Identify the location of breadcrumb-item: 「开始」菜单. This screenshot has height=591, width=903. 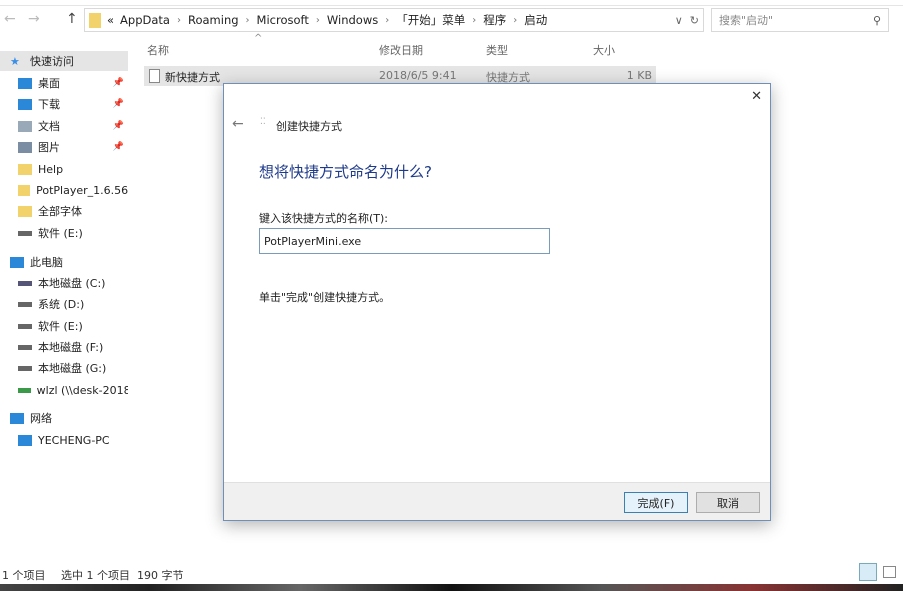
(430, 20).